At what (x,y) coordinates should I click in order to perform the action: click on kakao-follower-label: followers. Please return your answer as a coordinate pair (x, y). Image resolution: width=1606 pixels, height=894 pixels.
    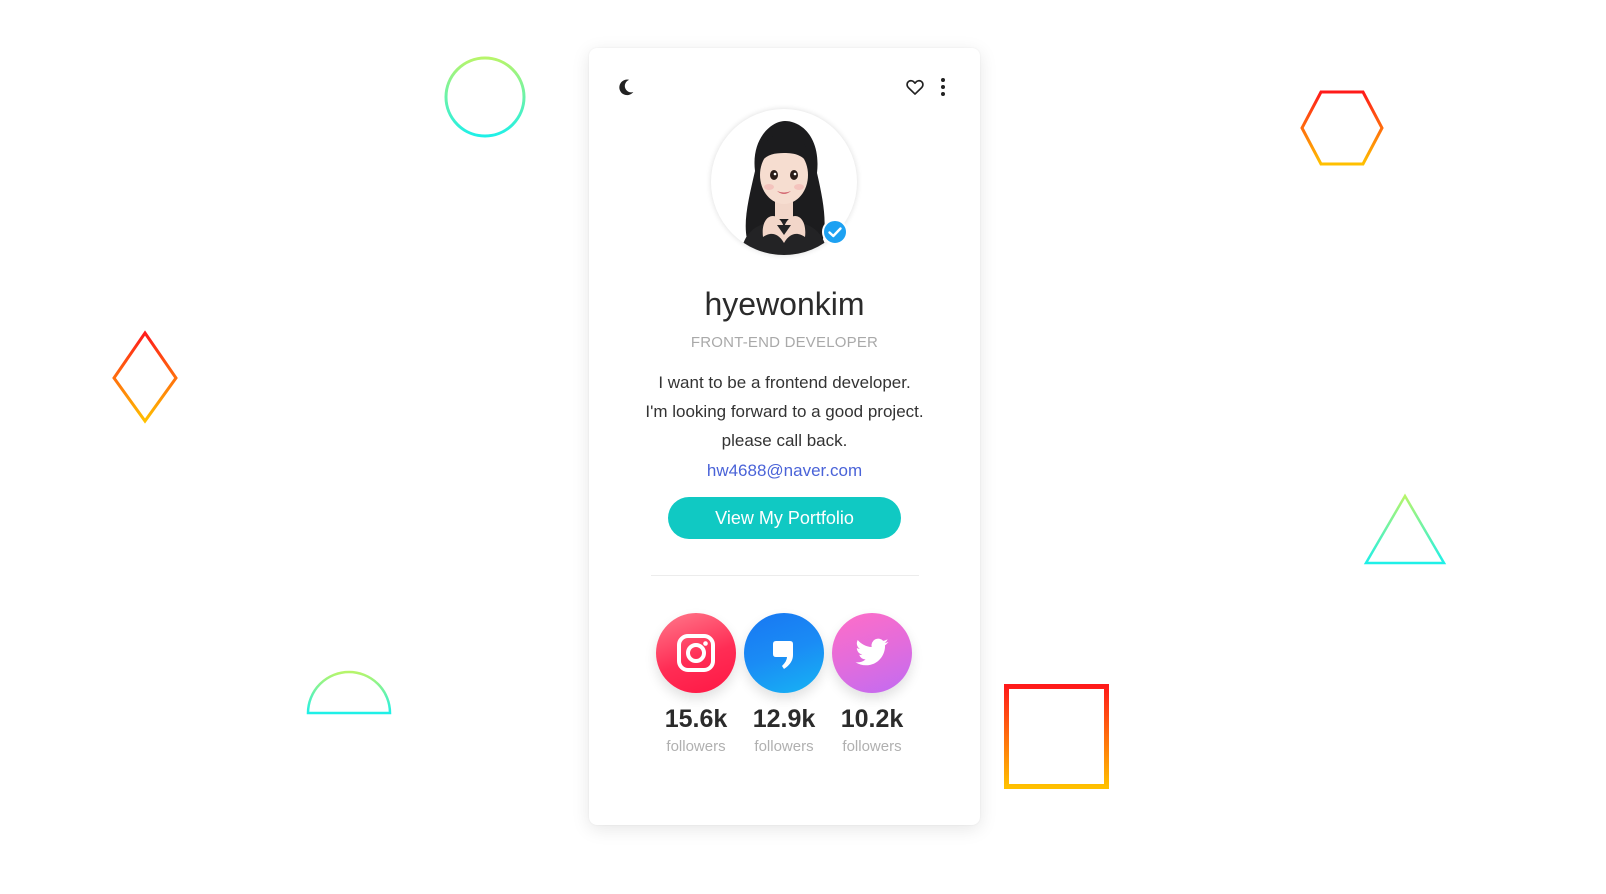
    Looking at the image, I should click on (784, 746).